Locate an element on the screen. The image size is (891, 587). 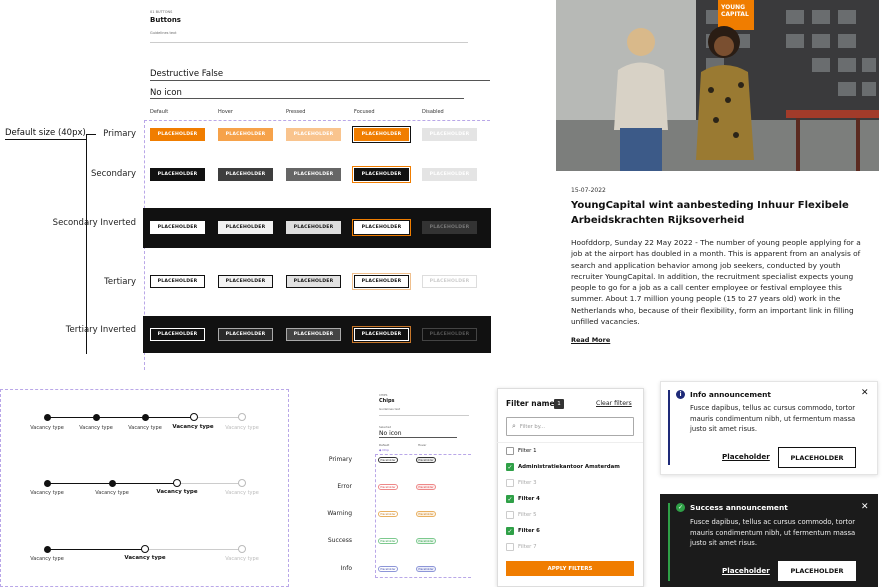
row-label-primary: Primary is located at coordinates (119, 134).